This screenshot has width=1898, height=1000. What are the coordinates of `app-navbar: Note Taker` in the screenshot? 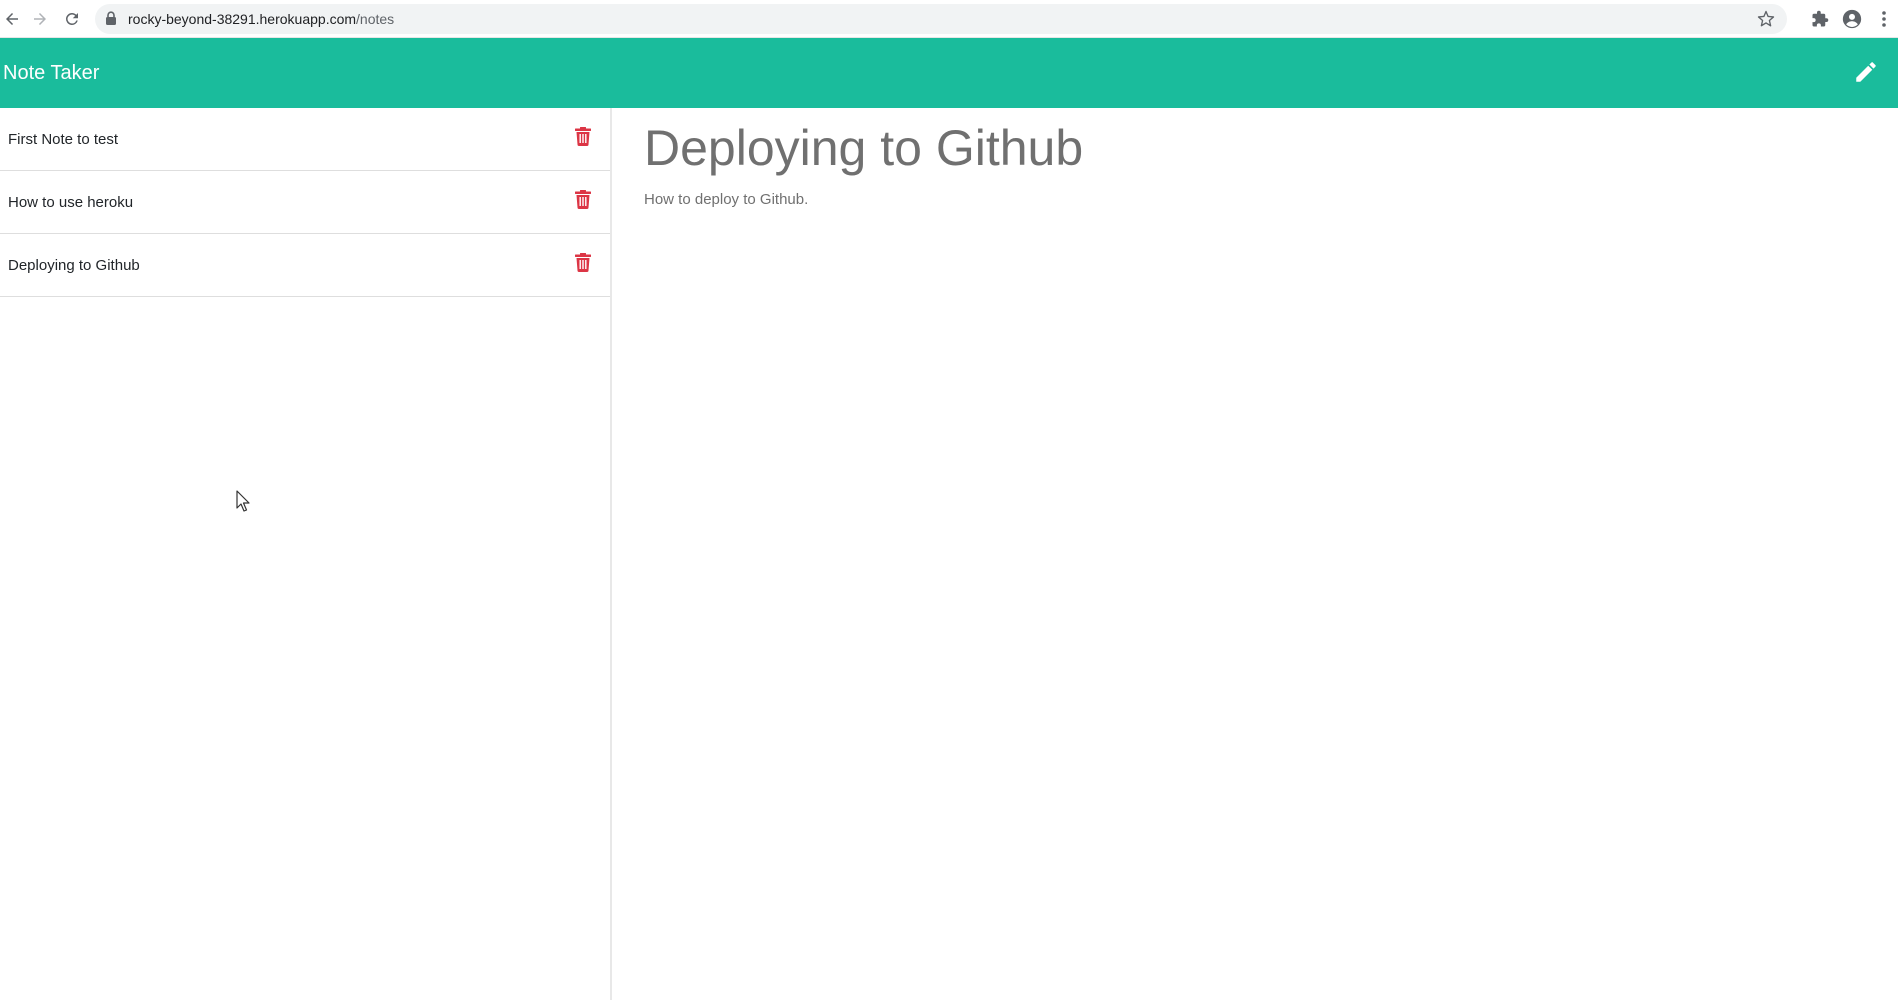 It's located at (949, 73).